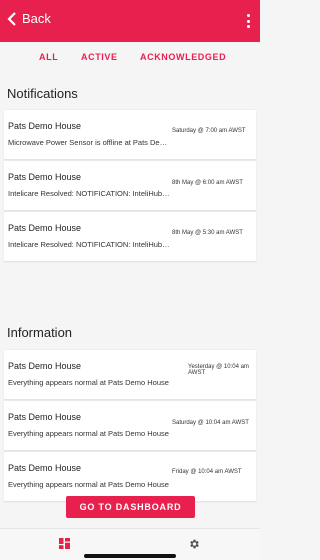 This screenshot has height=560, width=320. Describe the element at coordinates (130, 556) in the screenshot. I see `home-indicator` at that location.